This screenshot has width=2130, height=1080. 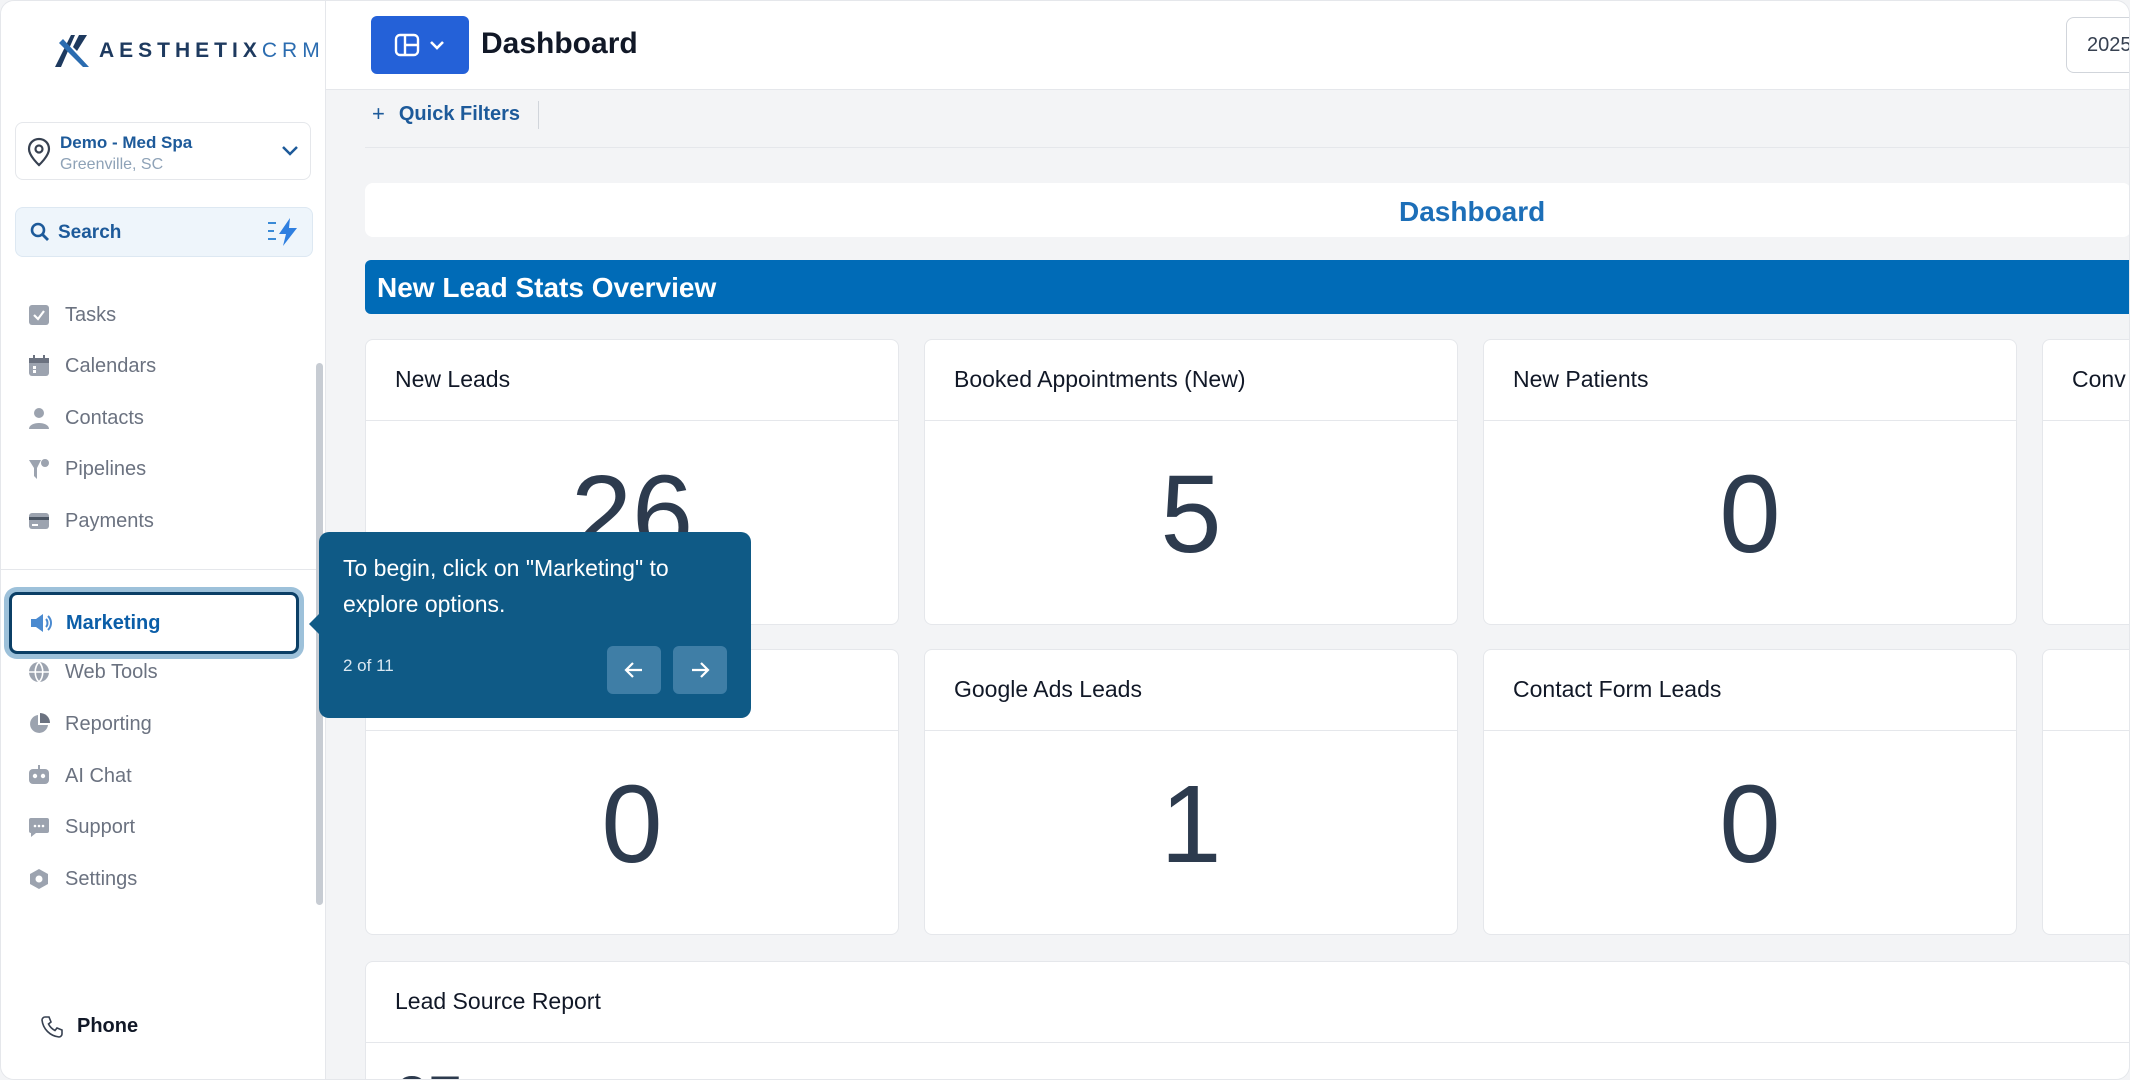 I want to click on stat-card-title: New Leads, so click(x=453, y=379).